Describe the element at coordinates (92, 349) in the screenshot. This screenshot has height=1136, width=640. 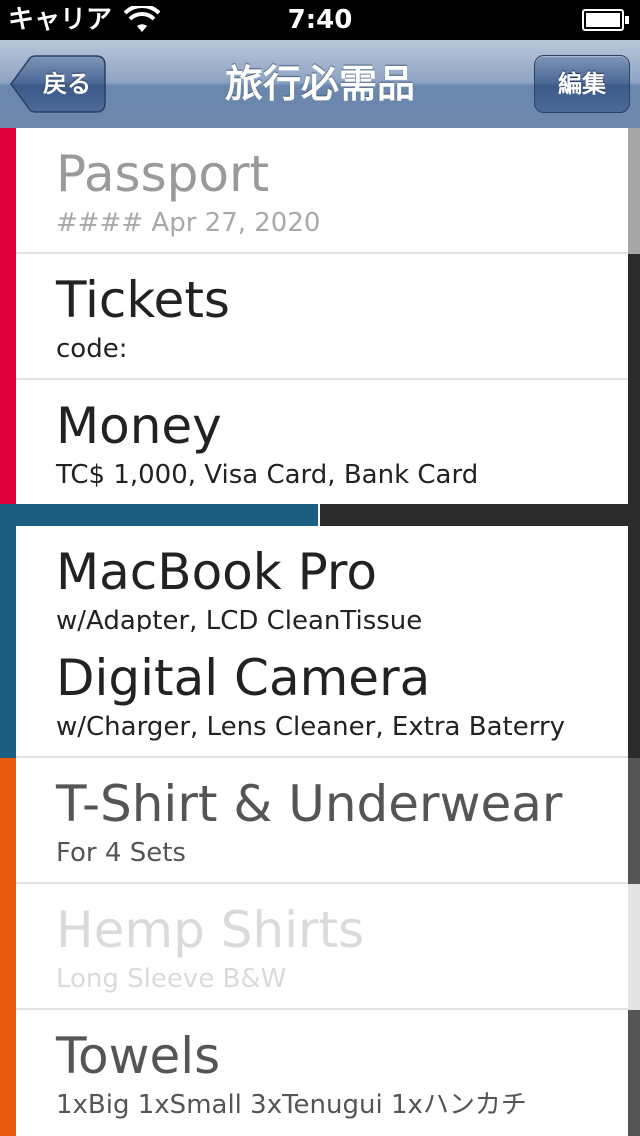
I see `item-subtitle: code:` at that location.